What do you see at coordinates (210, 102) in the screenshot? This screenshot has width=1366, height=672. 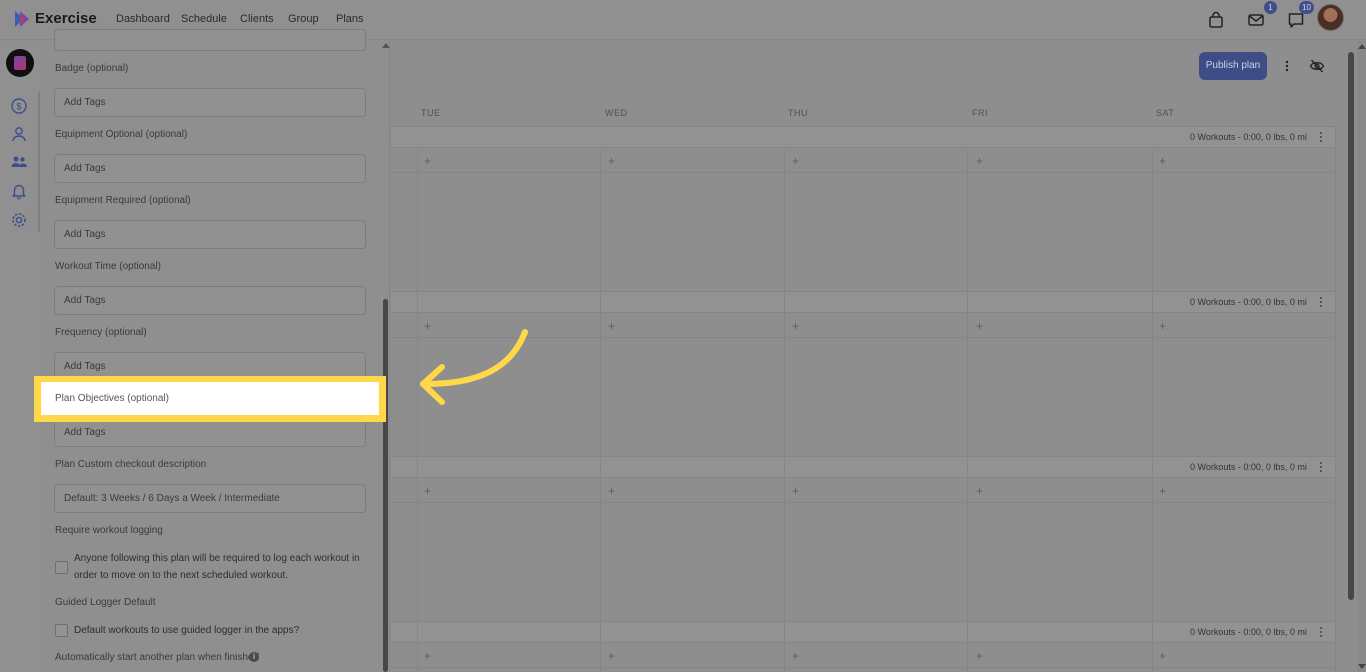 I see `badge-tags-input: Add Tags` at bounding box center [210, 102].